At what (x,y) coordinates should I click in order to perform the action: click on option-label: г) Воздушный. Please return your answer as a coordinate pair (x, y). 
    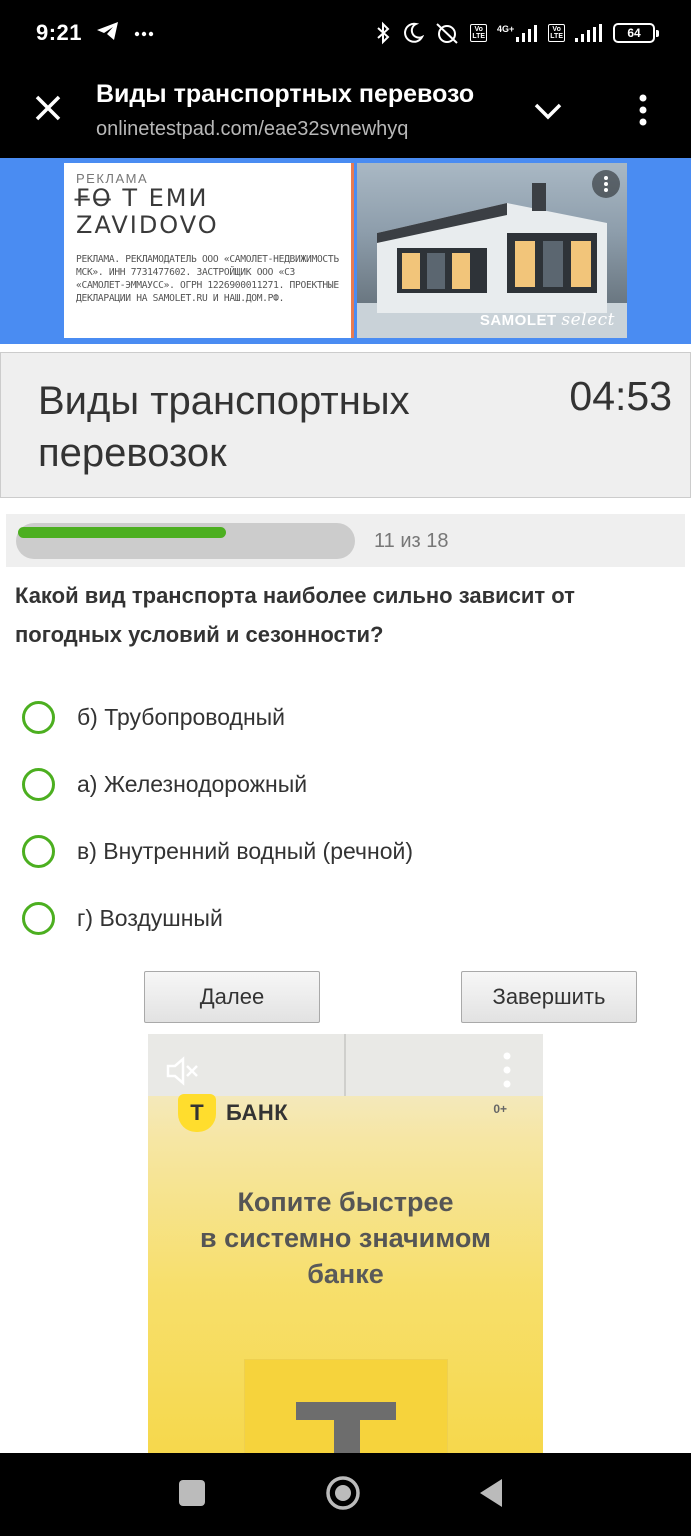
    Looking at the image, I should click on (150, 918).